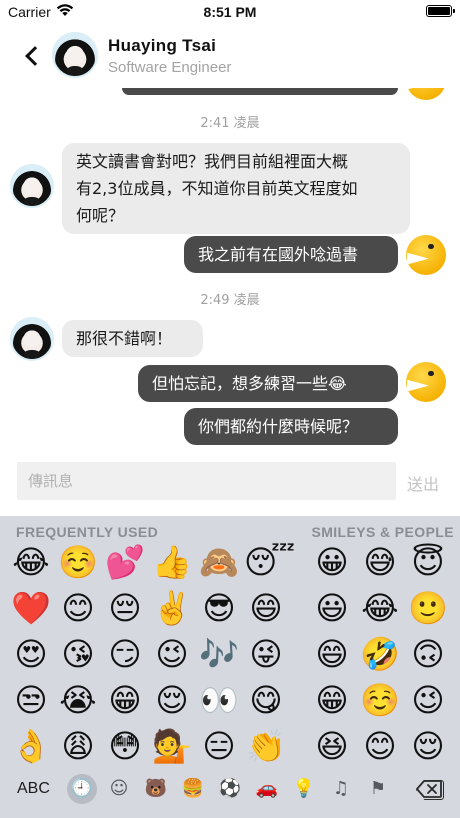 This screenshot has width=460, height=818. What do you see at coordinates (429, 789) in the screenshot?
I see `delete-key-icon` at bounding box center [429, 789].